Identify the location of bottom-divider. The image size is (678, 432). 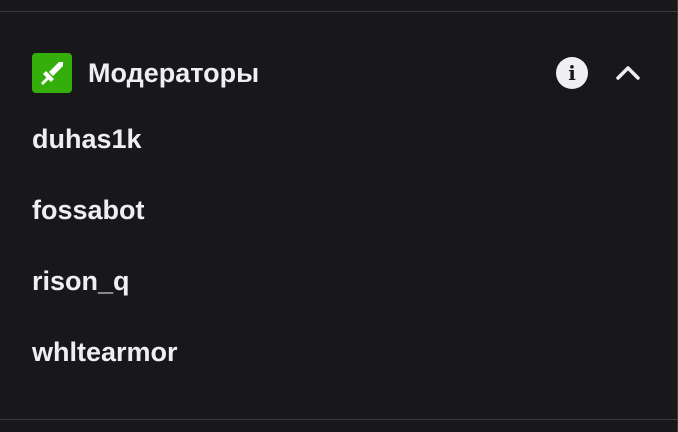
(338, 419).